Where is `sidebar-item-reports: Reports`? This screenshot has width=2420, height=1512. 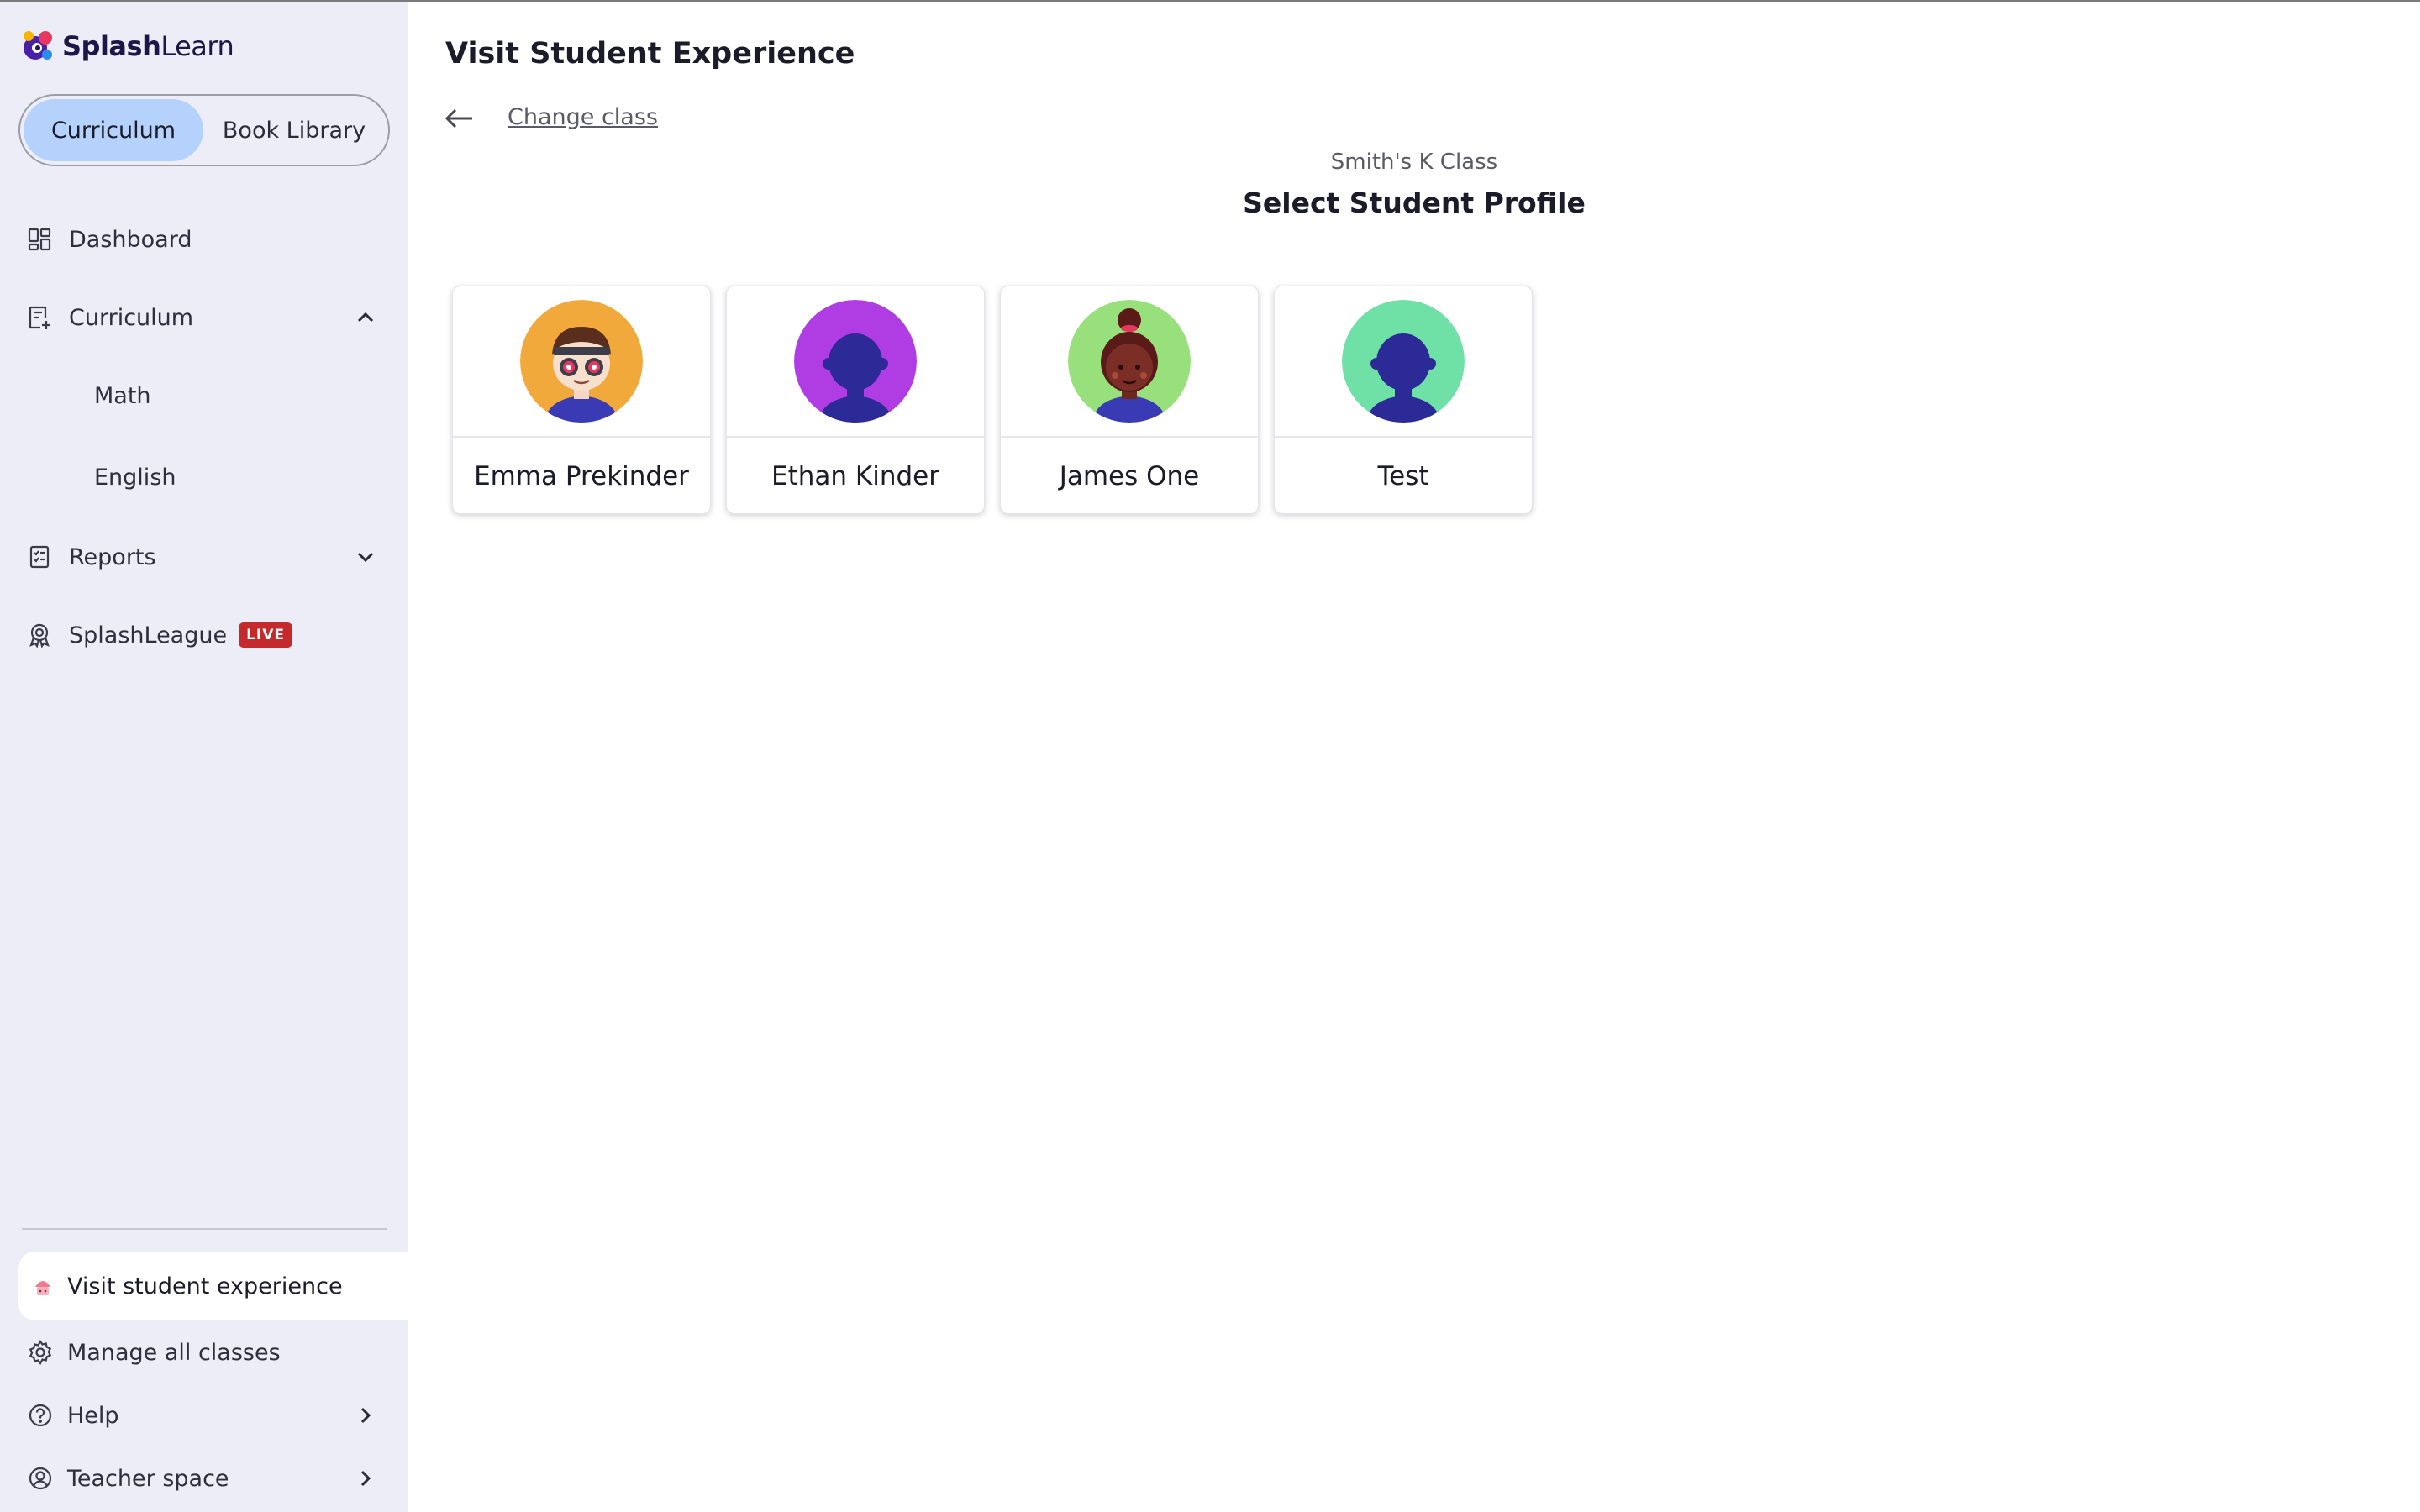 sidebar-item-reports: Reports is located at coordinates (90, 557).